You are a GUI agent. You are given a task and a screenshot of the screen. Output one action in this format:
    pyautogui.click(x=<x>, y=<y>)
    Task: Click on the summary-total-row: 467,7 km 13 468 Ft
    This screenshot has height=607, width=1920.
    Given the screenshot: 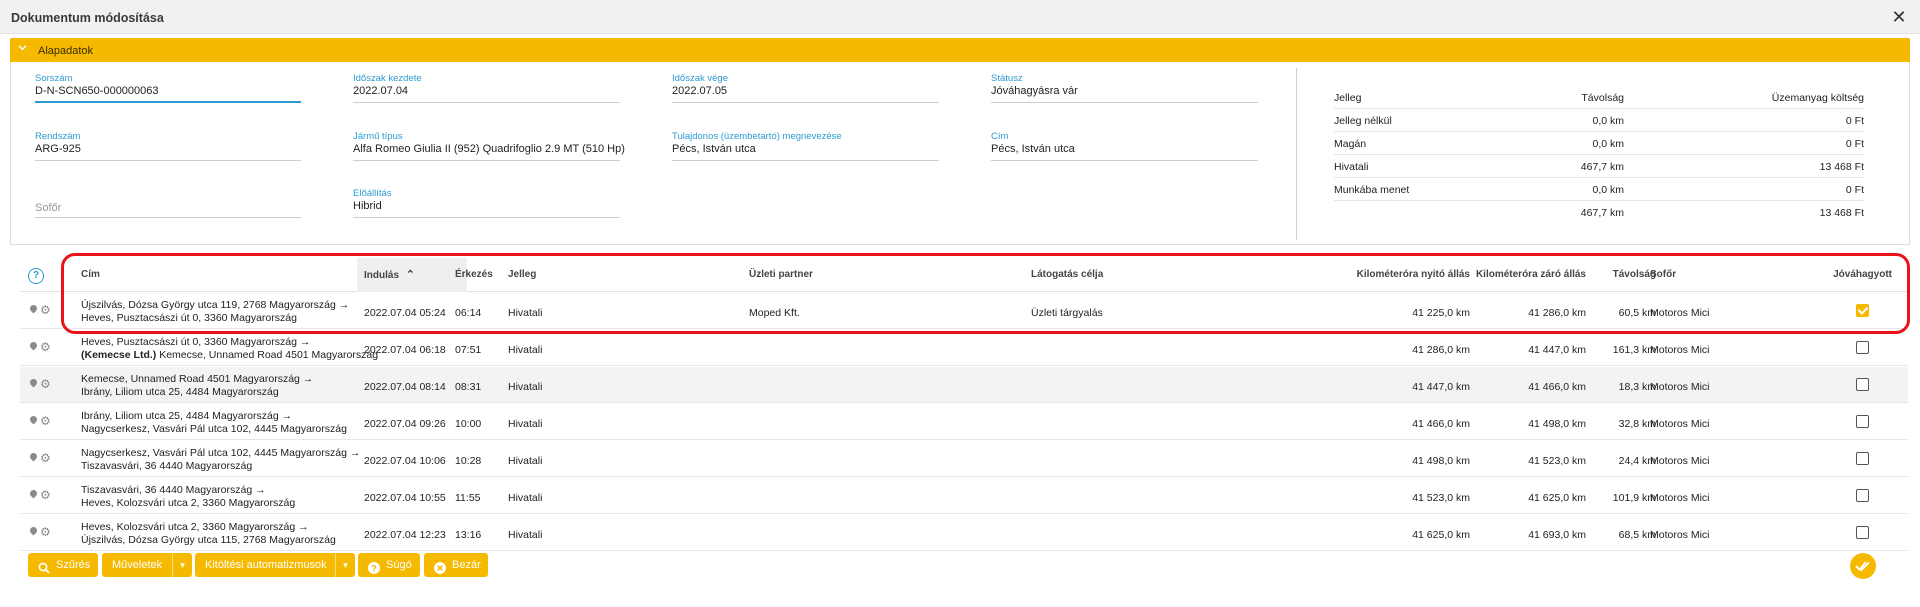 What is the action you would take?
    pyautogui.click(x=1599, y=212)
    